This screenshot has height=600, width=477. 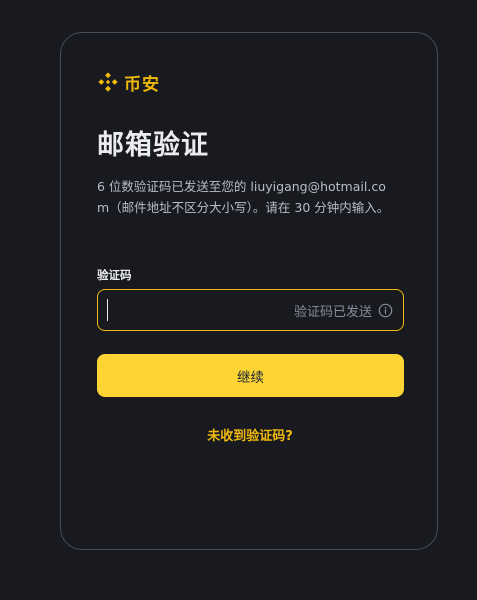 I want to click on resend-code-link: 未收到验证码?, so click(x=250, y=434).